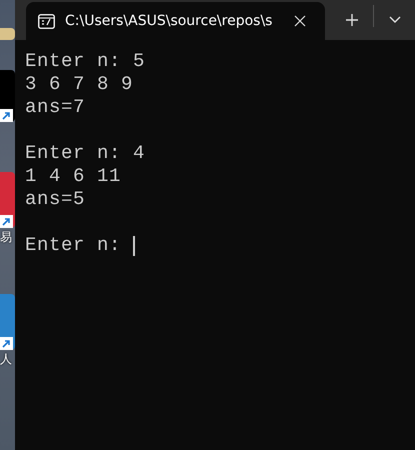  What do you see at coordinates (46, 21) in the screenshot?
I see `terminal-icon` at bounding box center [46, 21].